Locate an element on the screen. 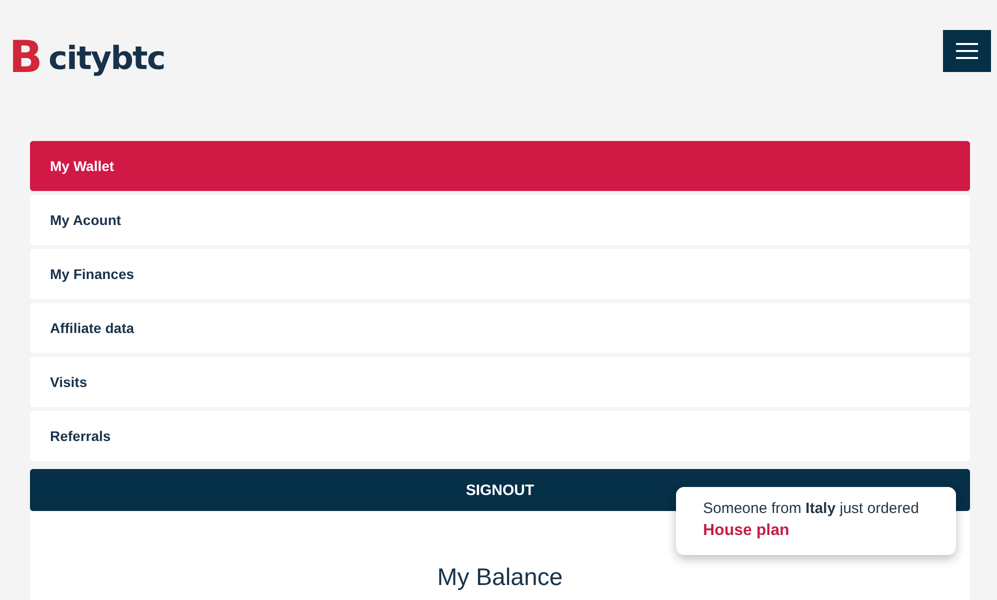  product-link: House plan is located at coordinates (829, 531).